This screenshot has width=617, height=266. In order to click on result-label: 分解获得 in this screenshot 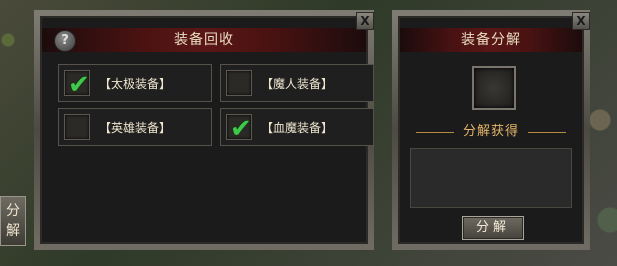, I will do `click(491, 132)`.